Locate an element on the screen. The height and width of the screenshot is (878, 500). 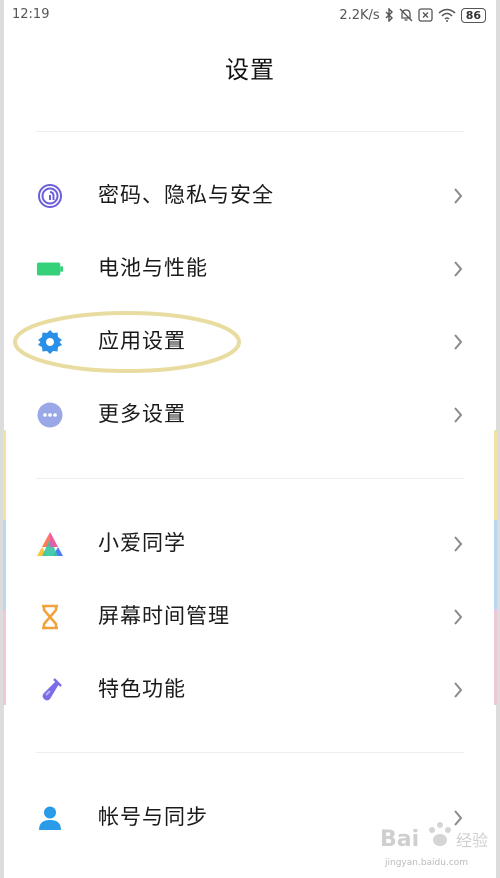
status-icons: 2.2K/s 86 is located at coordinates (412, 15).